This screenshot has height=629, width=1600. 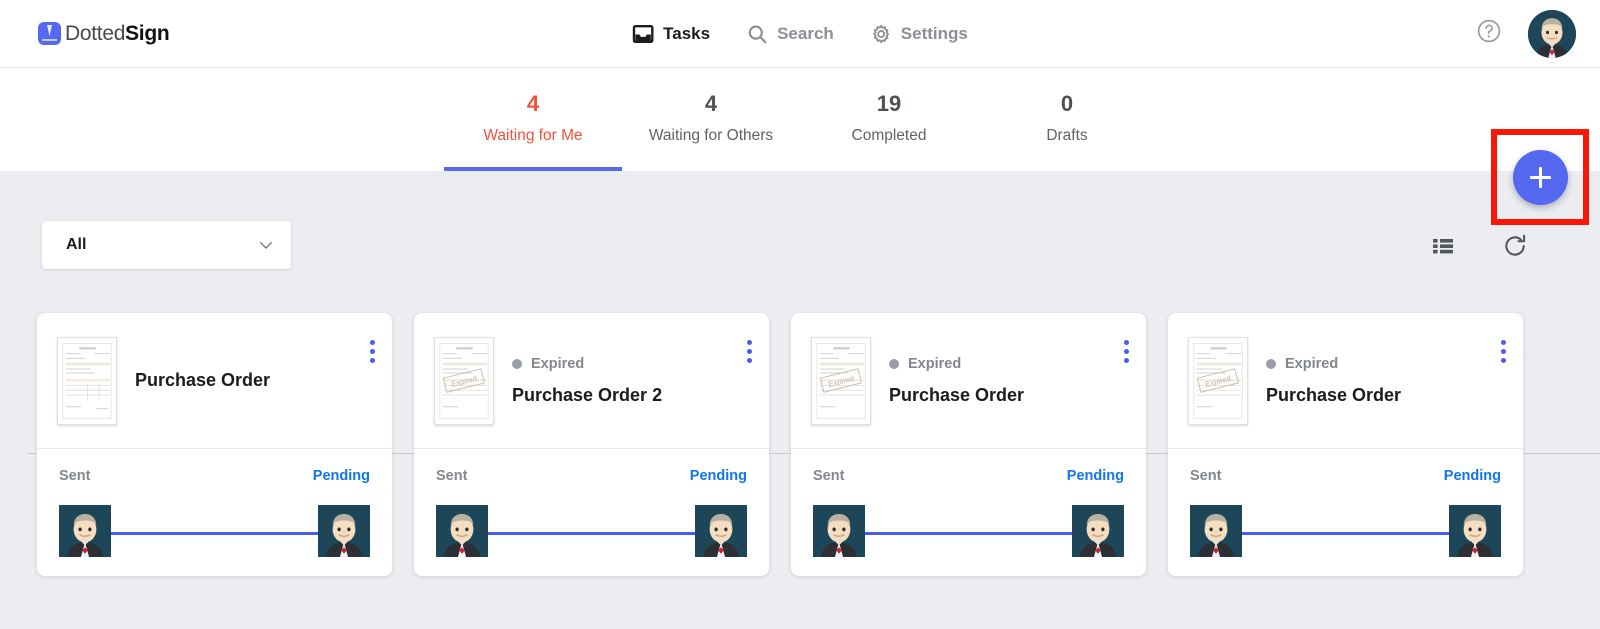 I want to click on task-card: Purchase Order Sent Pending, so click(x=214, y=444).